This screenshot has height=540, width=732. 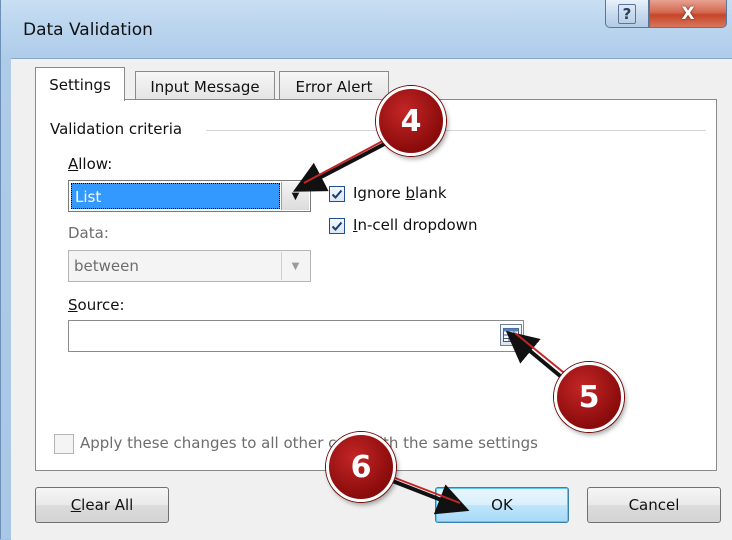 I want to click on tab-error-alert: Error Alert, so click(x=334, y=86).